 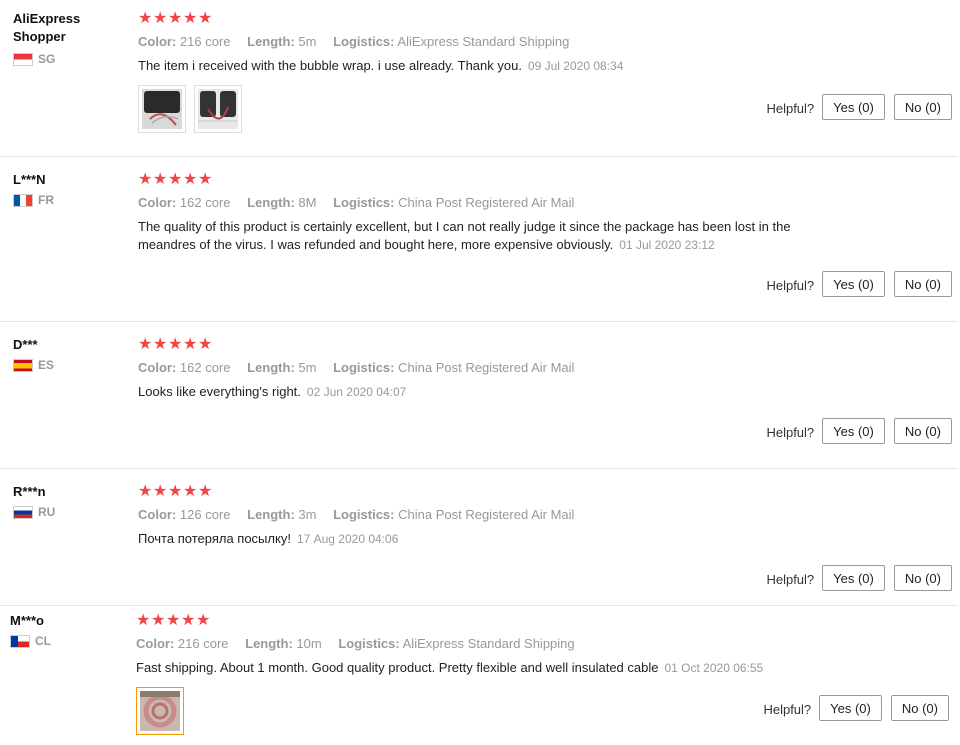 I want to click on review-date: 17 Aug 2020 04:06, so click(x=347, y=539).